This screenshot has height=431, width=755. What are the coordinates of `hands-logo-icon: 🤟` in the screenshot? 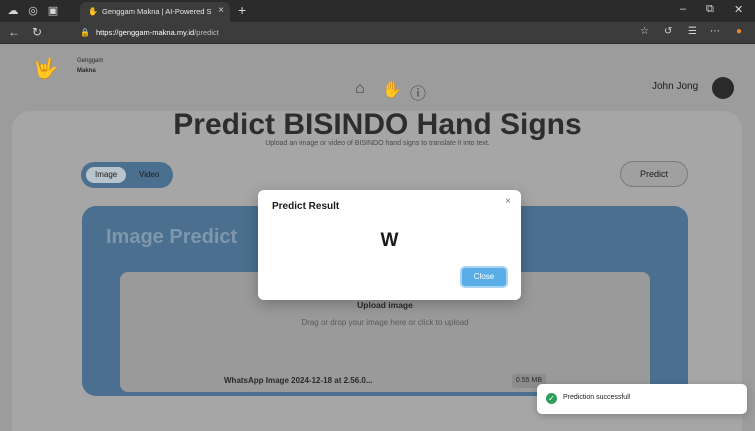 It's located at (45, 69).